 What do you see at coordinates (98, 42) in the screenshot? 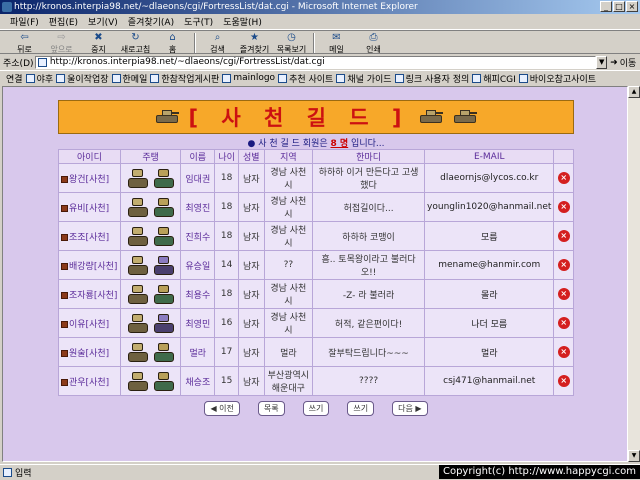
I see `stop-button: ✖ 중지` at bounding box center [98, 42].